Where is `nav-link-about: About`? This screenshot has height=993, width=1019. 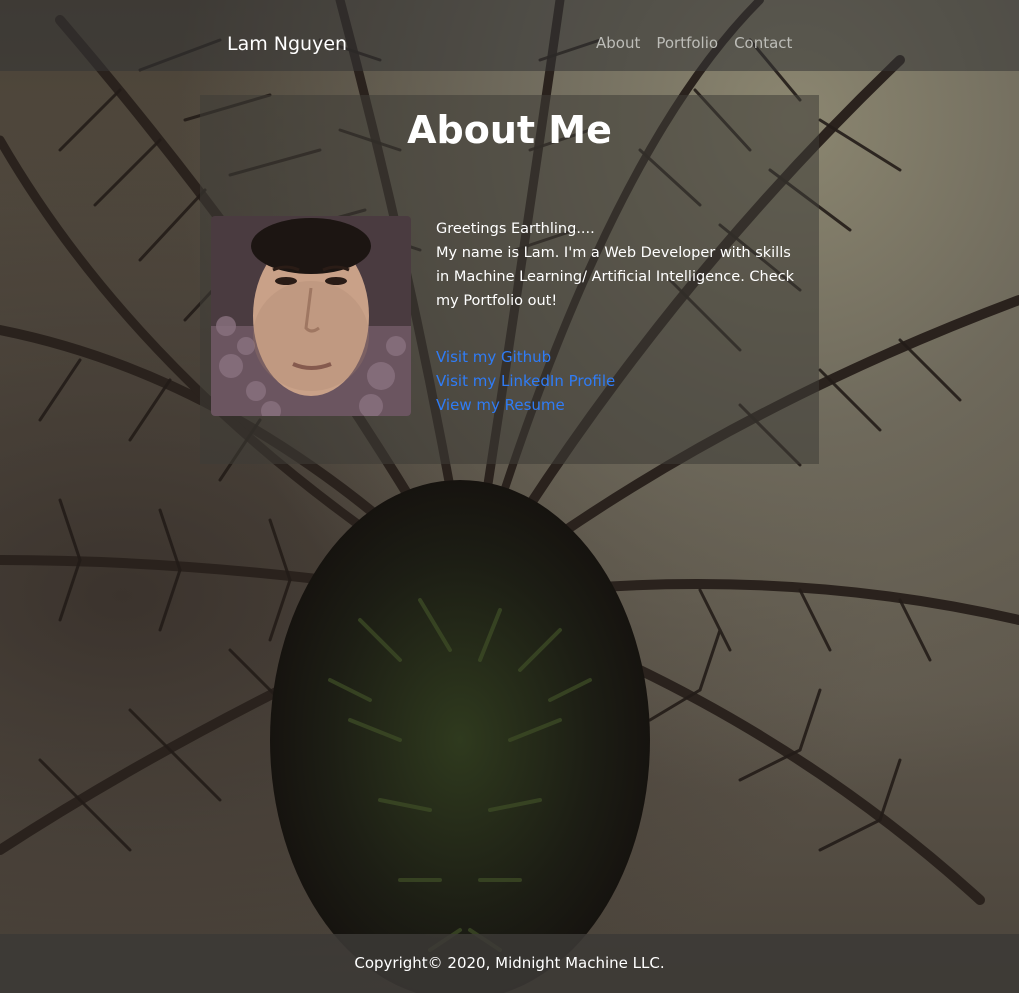
nav-link-about: About is located at coordinates (618, 43).